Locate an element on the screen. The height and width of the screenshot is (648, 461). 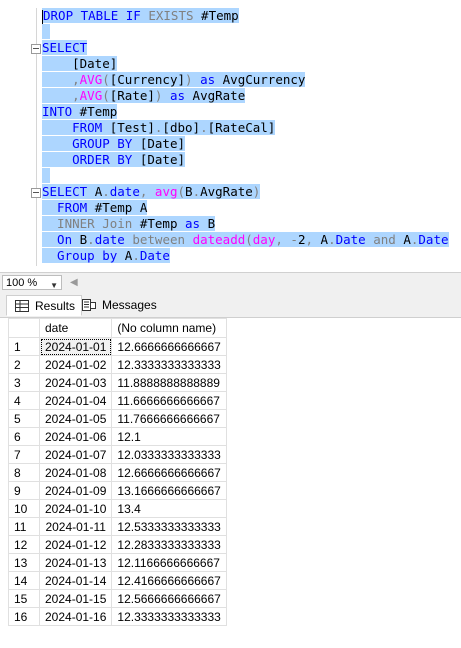
date-cell: 2024-01-03 is located at coordinates (75, 382).